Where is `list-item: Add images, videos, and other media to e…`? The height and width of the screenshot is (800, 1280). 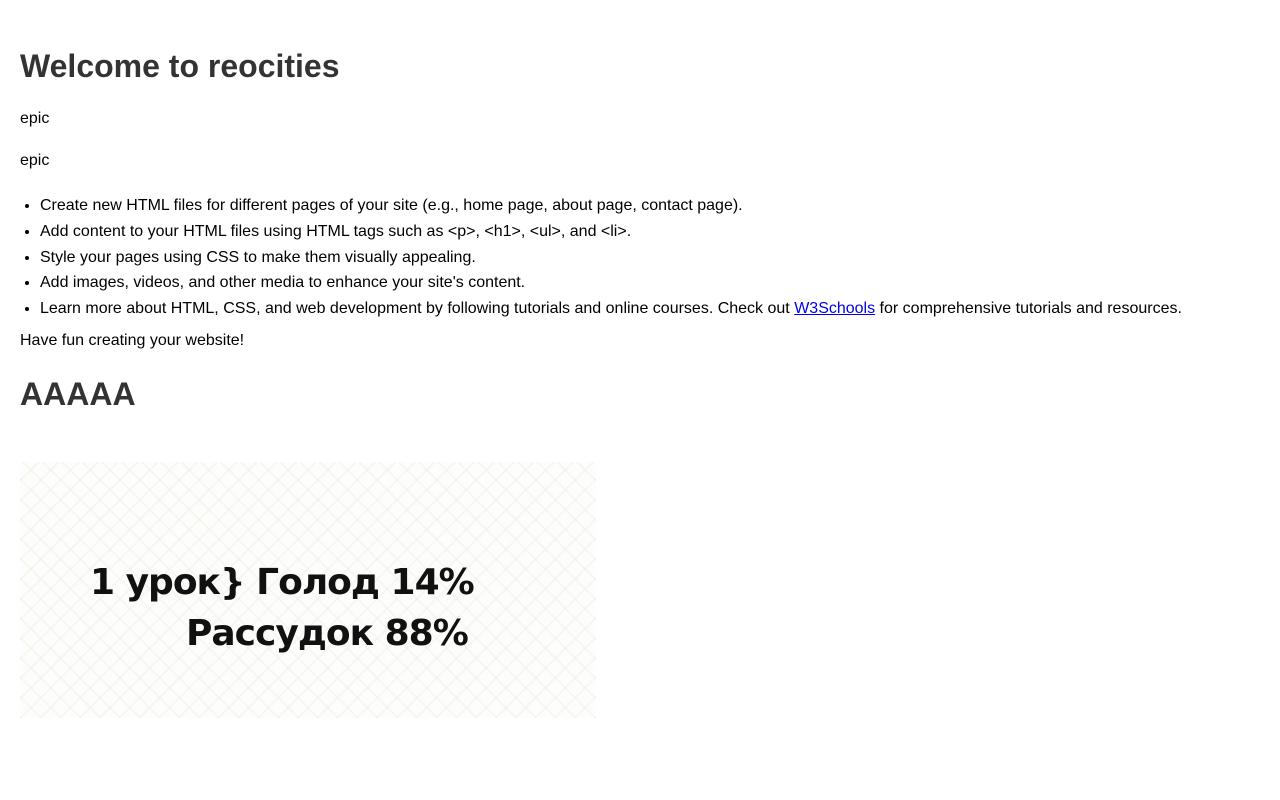 list-item: Add images, videos, and other media to e… is located at coordinates (650, 283).